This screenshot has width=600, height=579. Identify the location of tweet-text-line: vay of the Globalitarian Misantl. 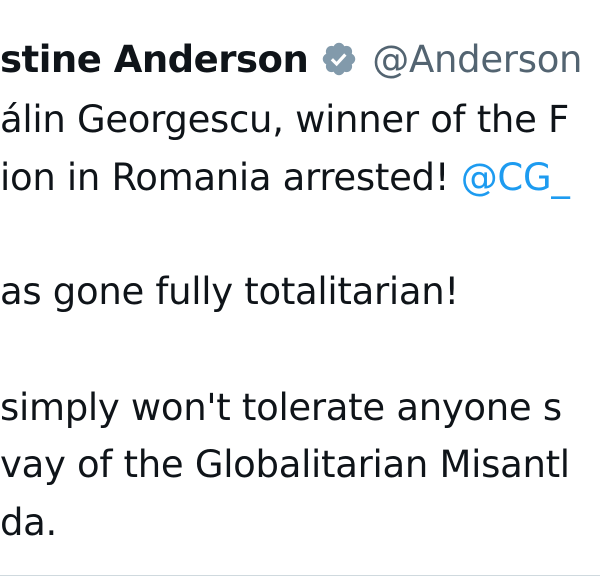
(285, 464).